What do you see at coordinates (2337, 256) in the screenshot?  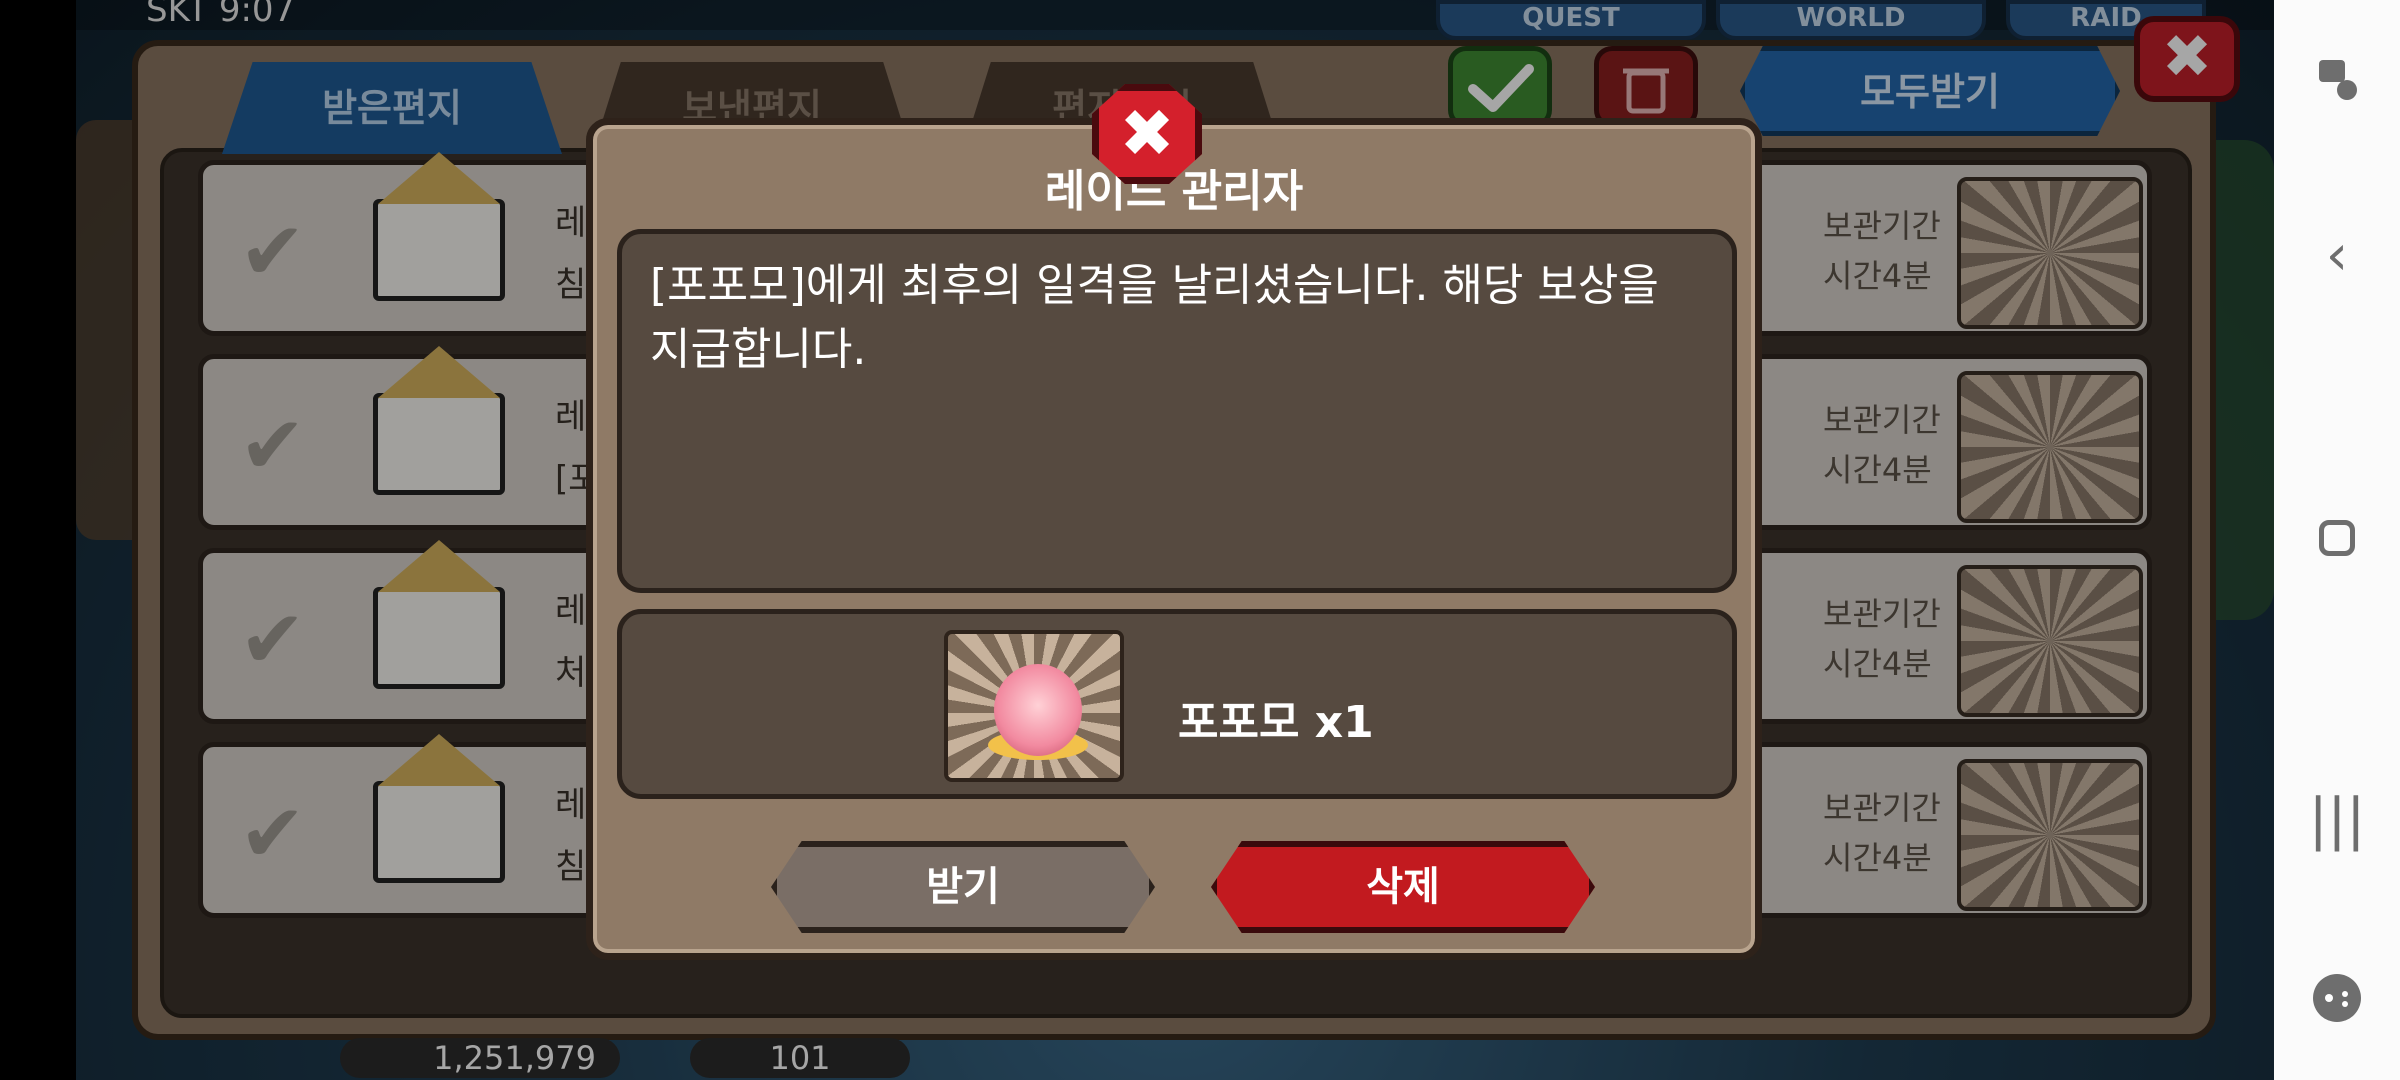 I see `back-icon: ‹` at bounding box center [2337, 256].